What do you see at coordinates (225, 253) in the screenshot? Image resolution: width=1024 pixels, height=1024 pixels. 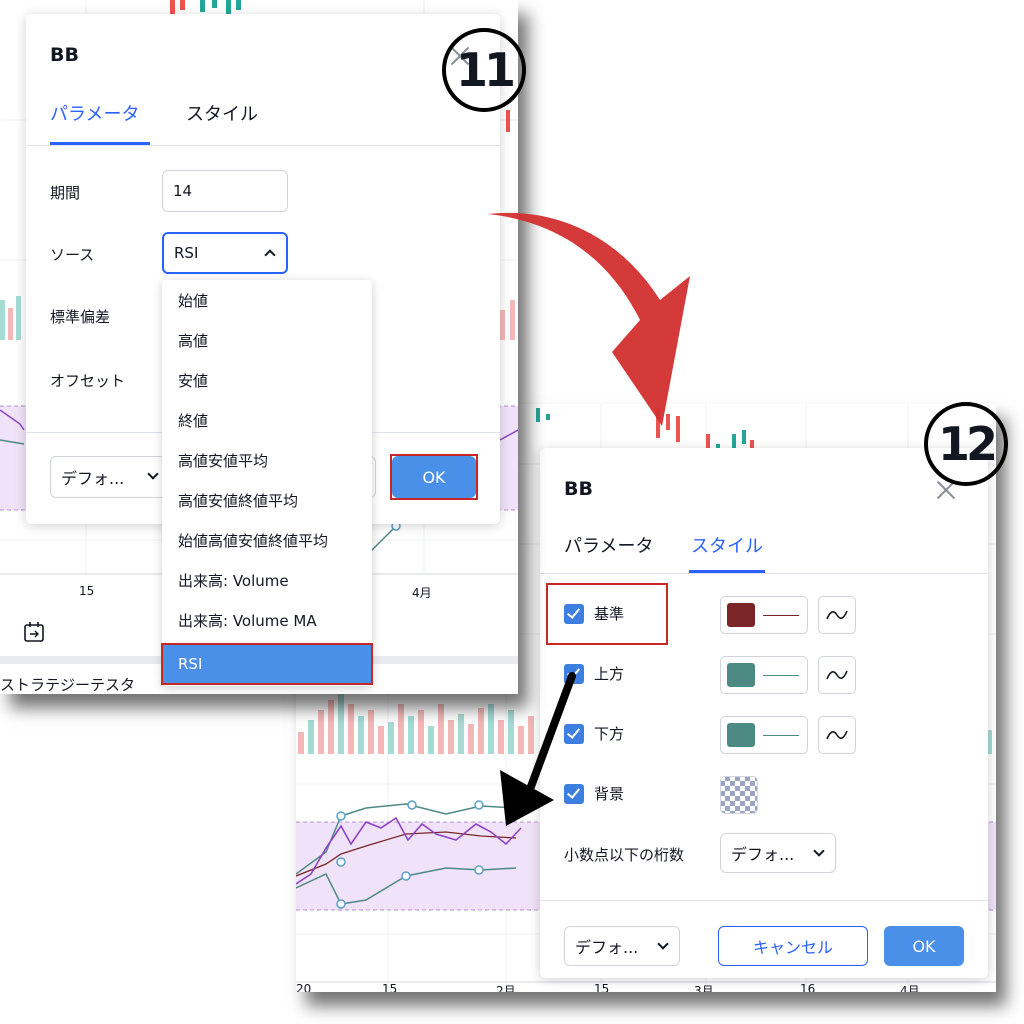 I see `source-select: RSI` at bounding box center [225, 253].